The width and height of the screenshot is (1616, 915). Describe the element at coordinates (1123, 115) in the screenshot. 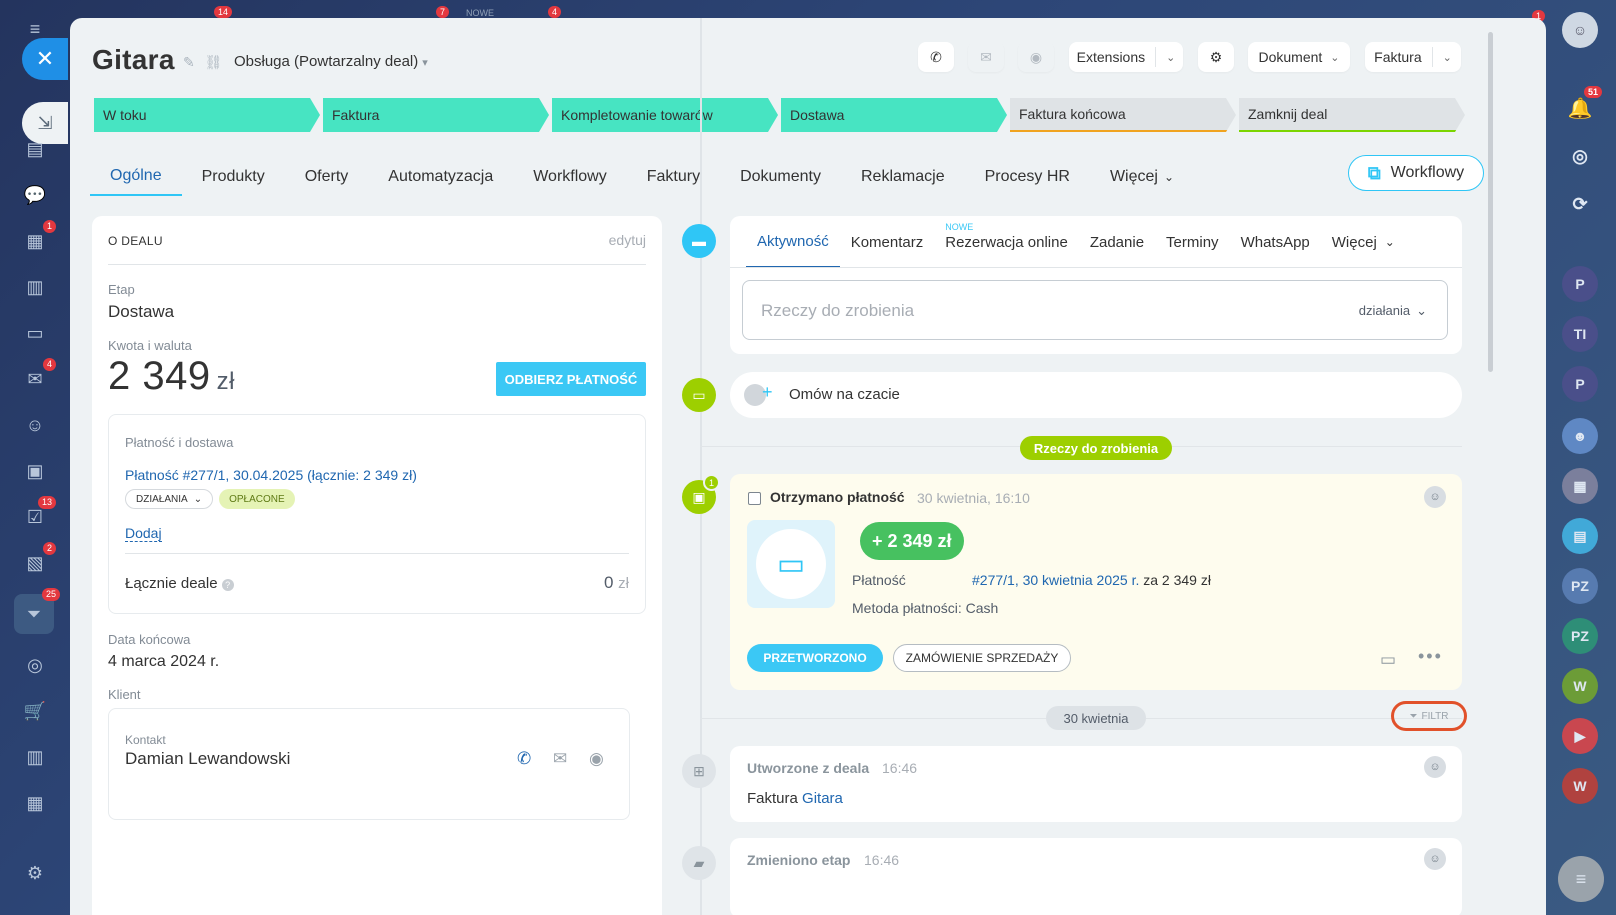

I see `stage-item: Faktura końcowa` at that location.